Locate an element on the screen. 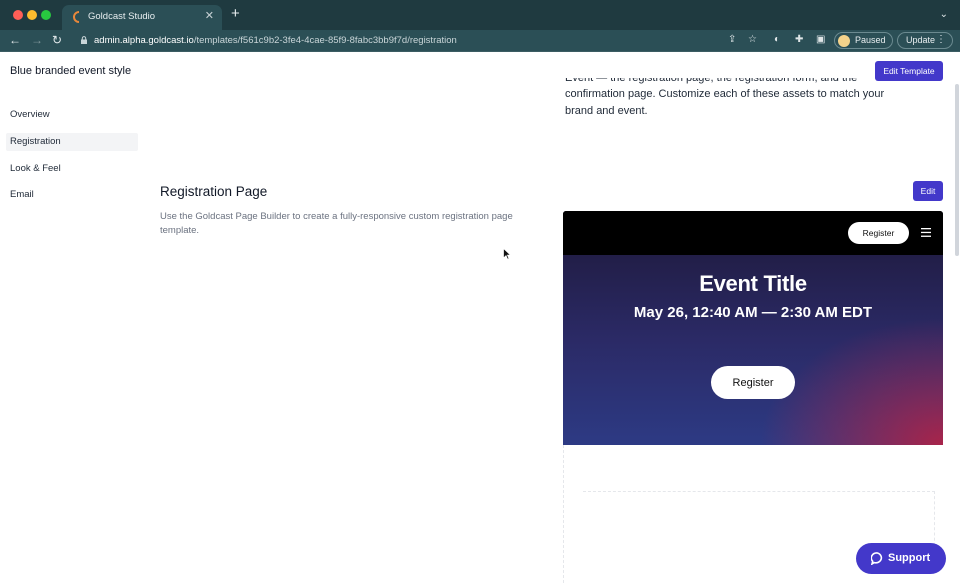 The width and height of the screenshot is (960, 583). hamburger-menu-icon is located at coordinates (926, 232).